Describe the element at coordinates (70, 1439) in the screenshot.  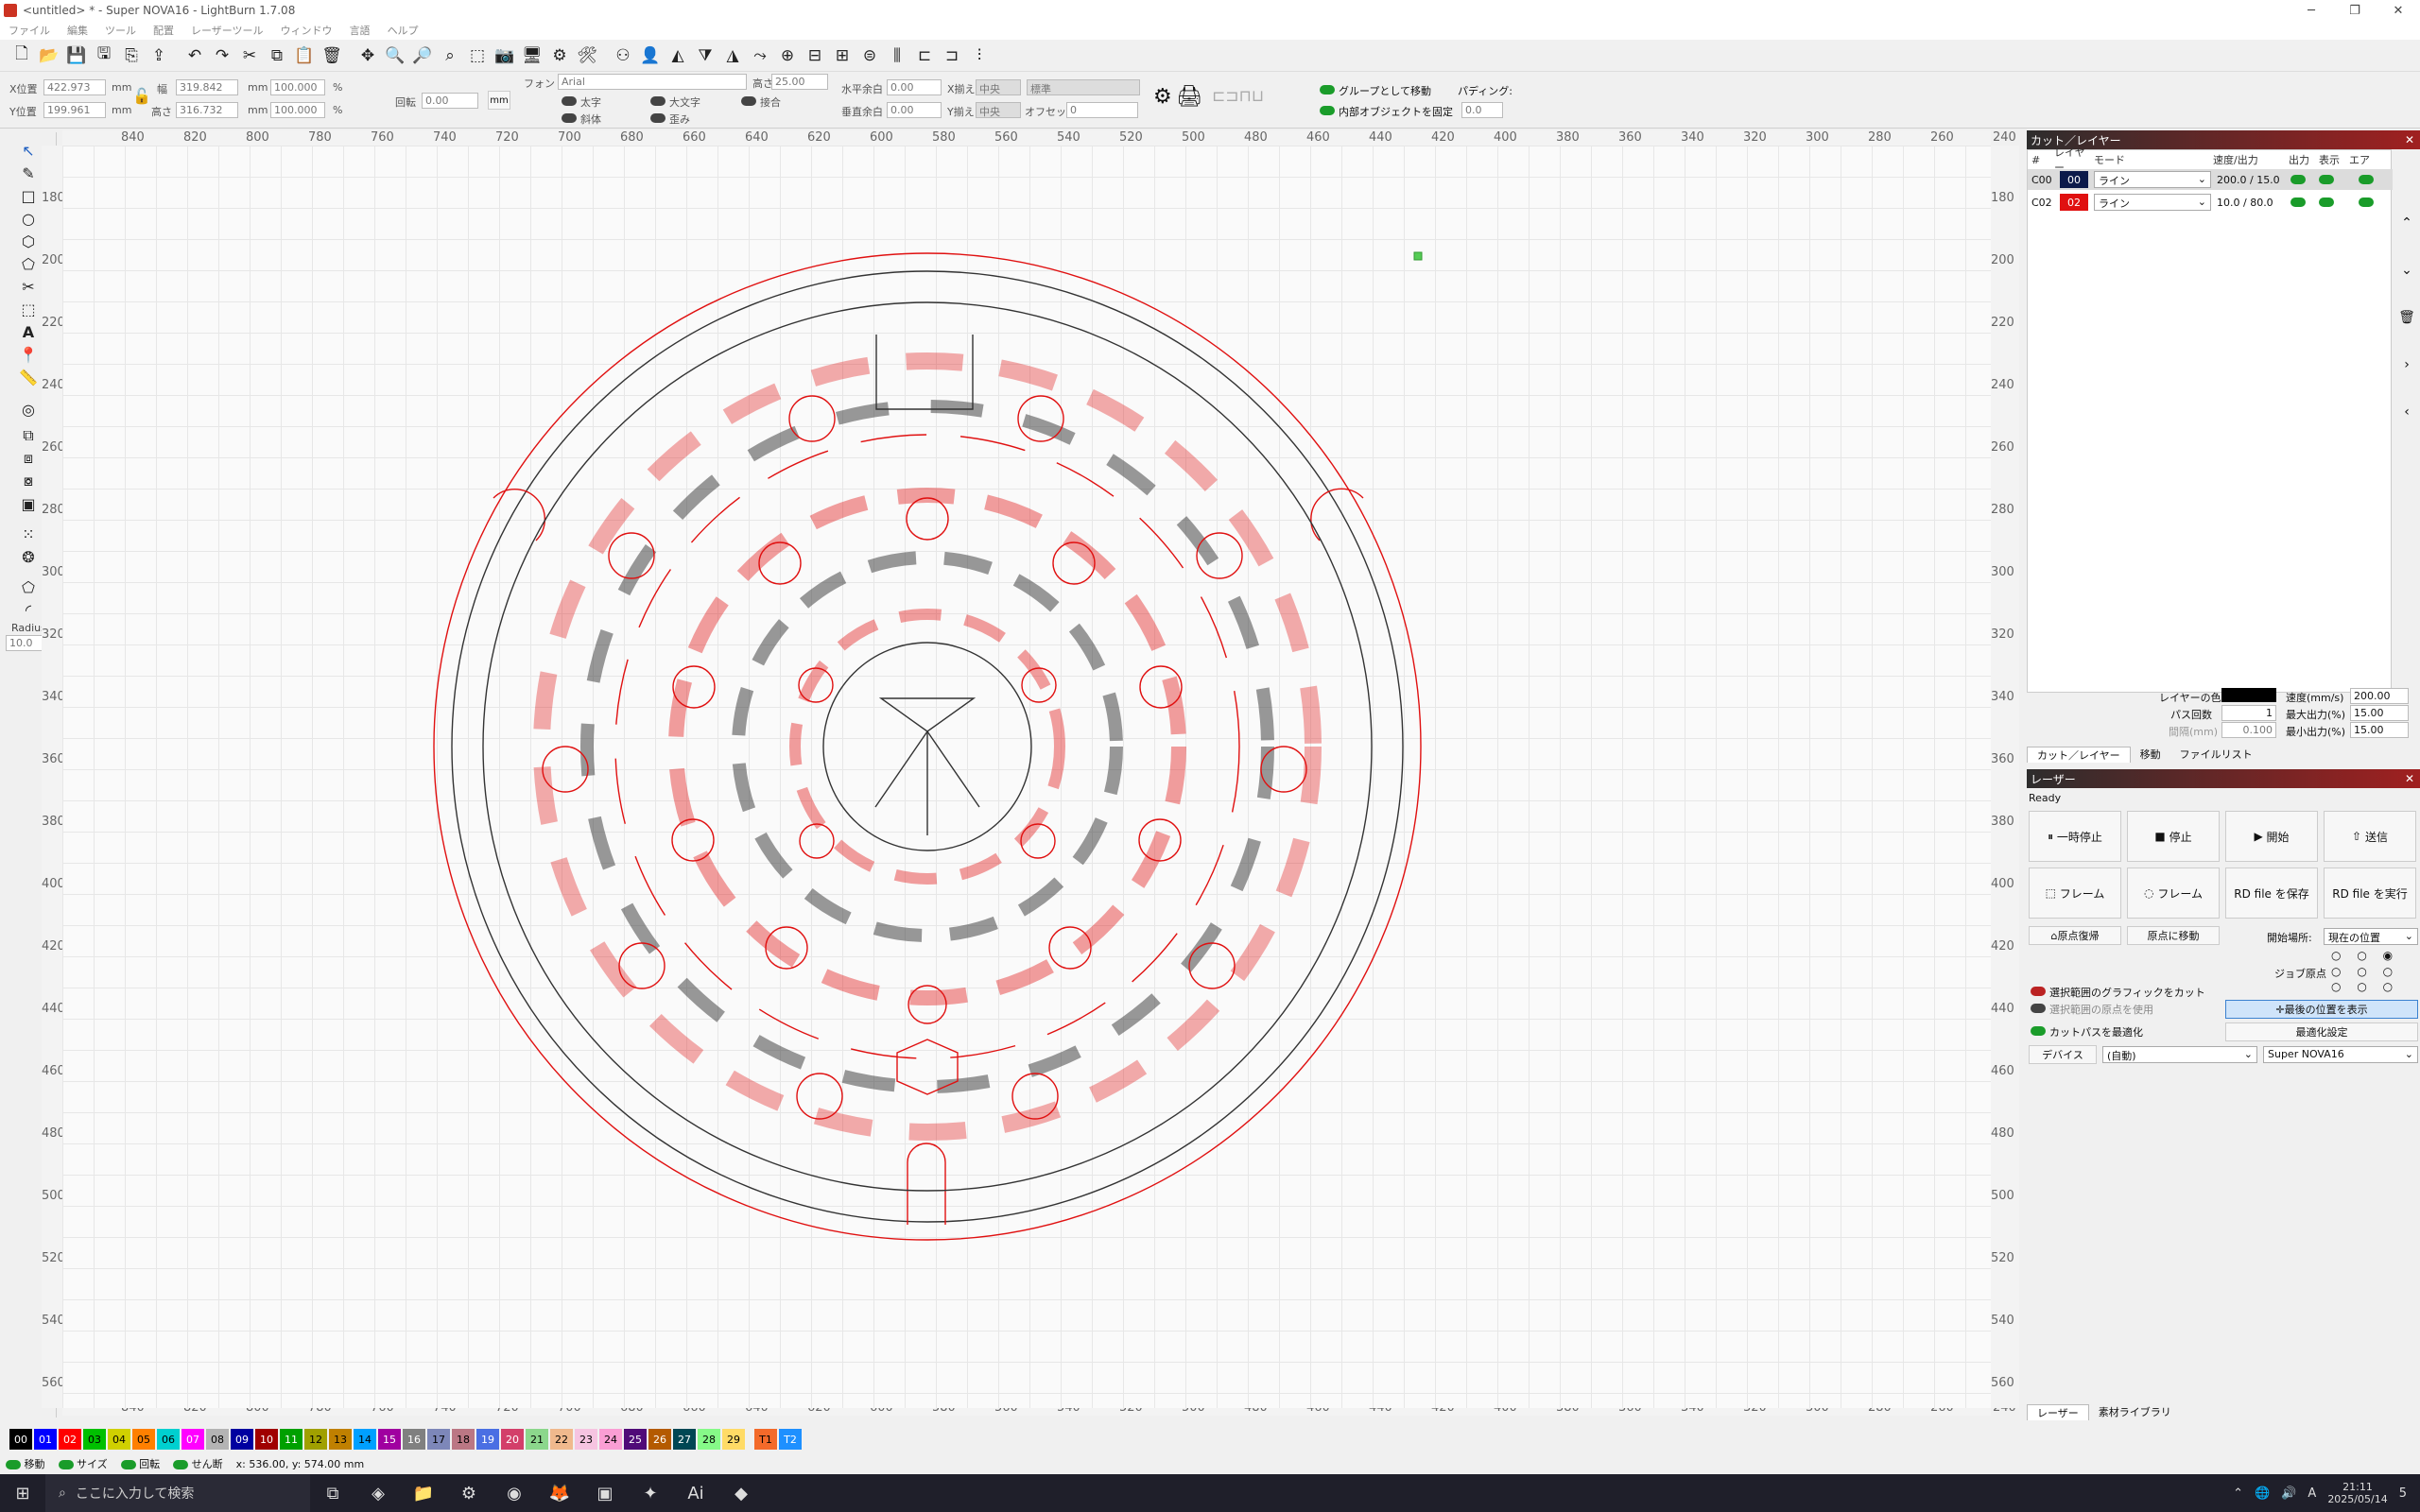
I see `palette-swatch: 02` at that location.